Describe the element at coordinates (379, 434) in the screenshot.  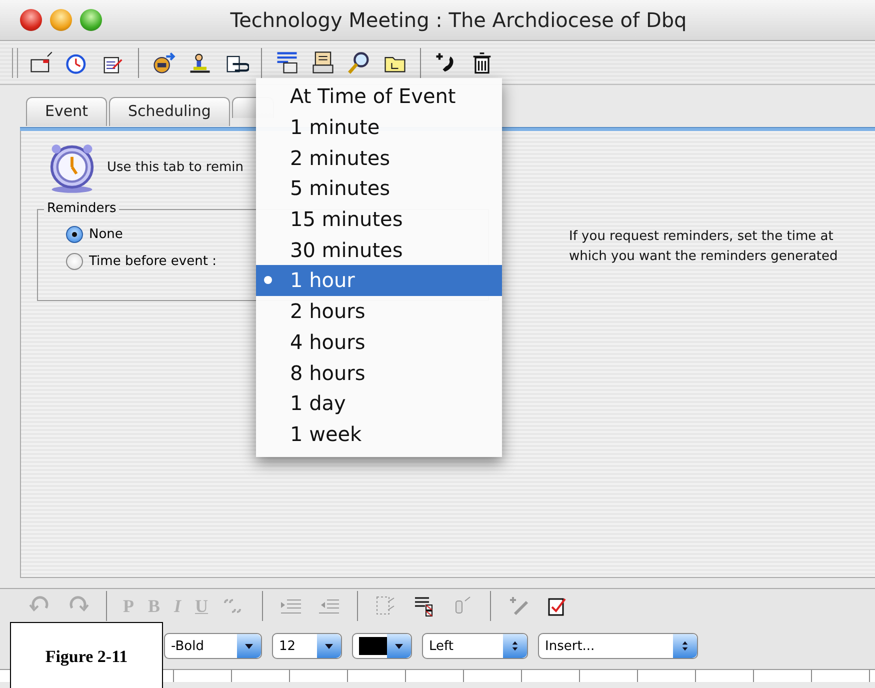
I see `menu-item: 1 week` at that location.